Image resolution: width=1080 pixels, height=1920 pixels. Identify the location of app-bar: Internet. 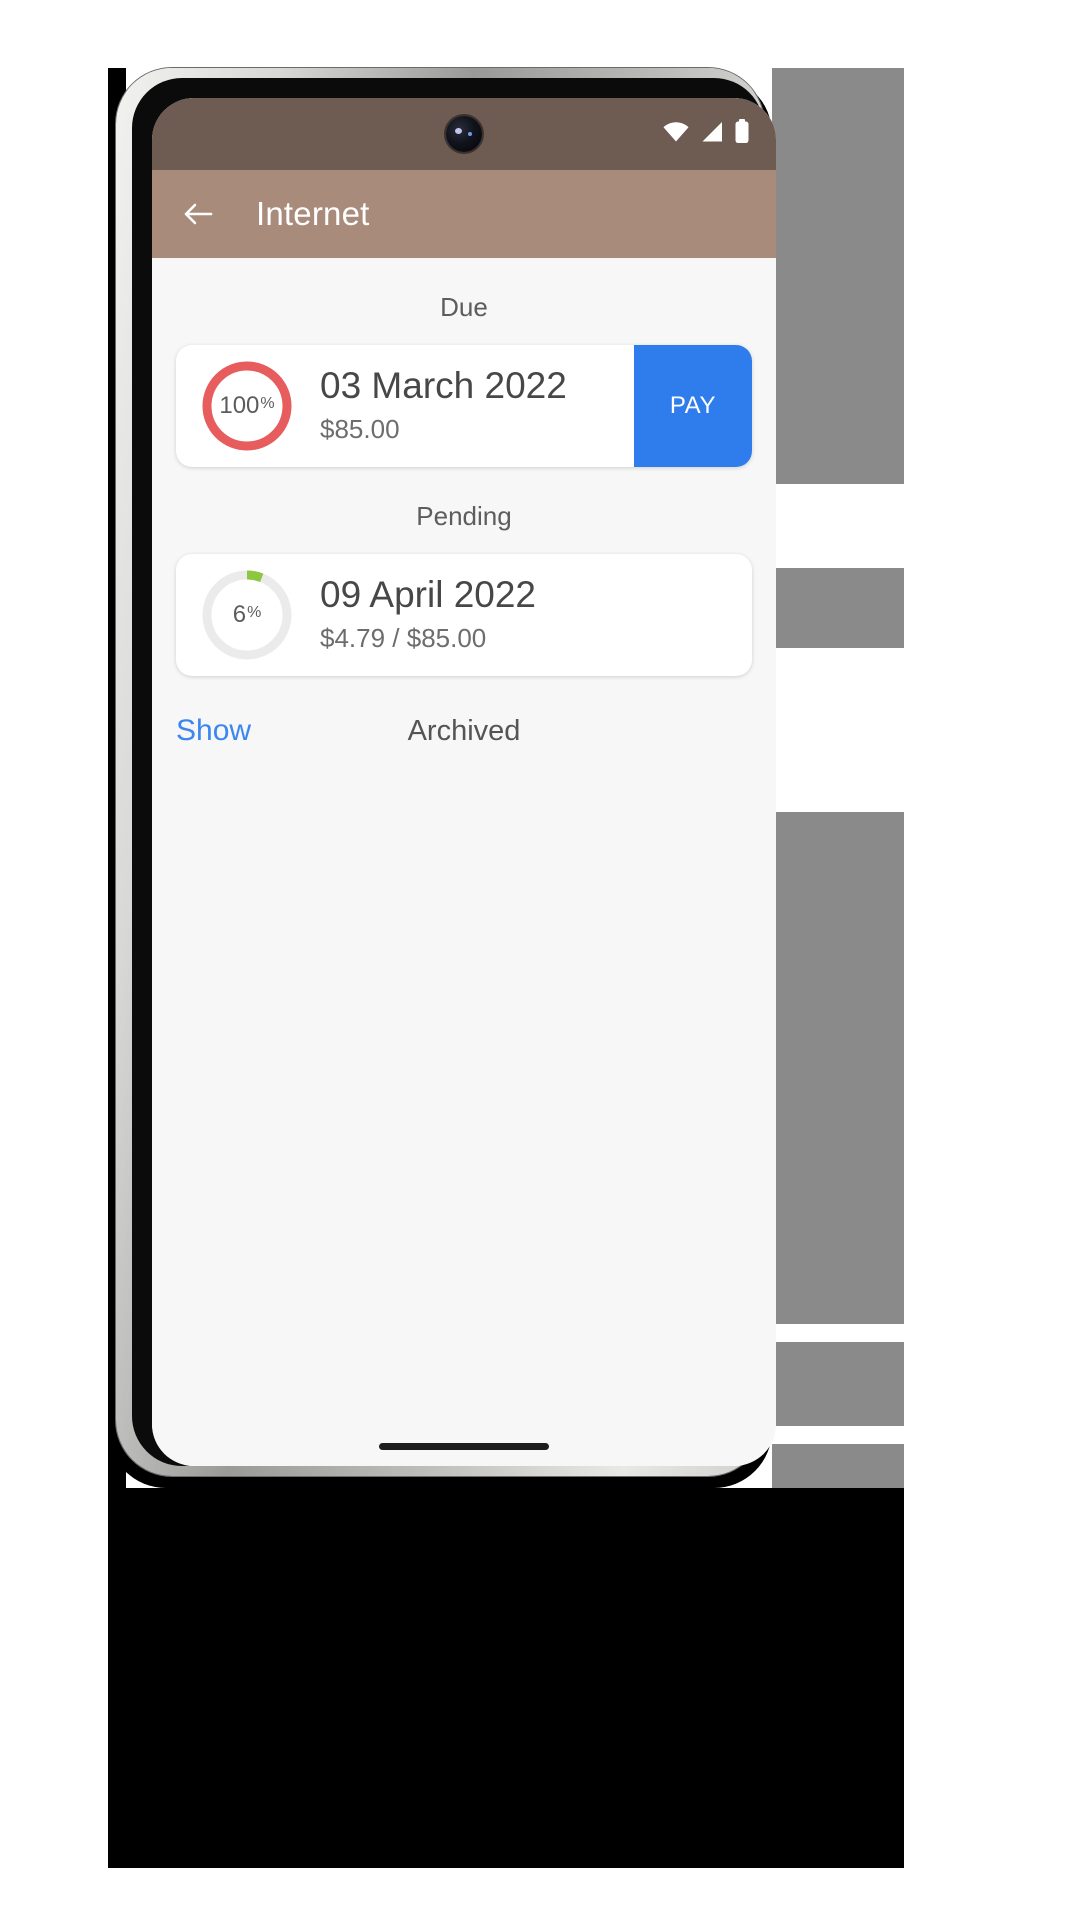
(464, 214).